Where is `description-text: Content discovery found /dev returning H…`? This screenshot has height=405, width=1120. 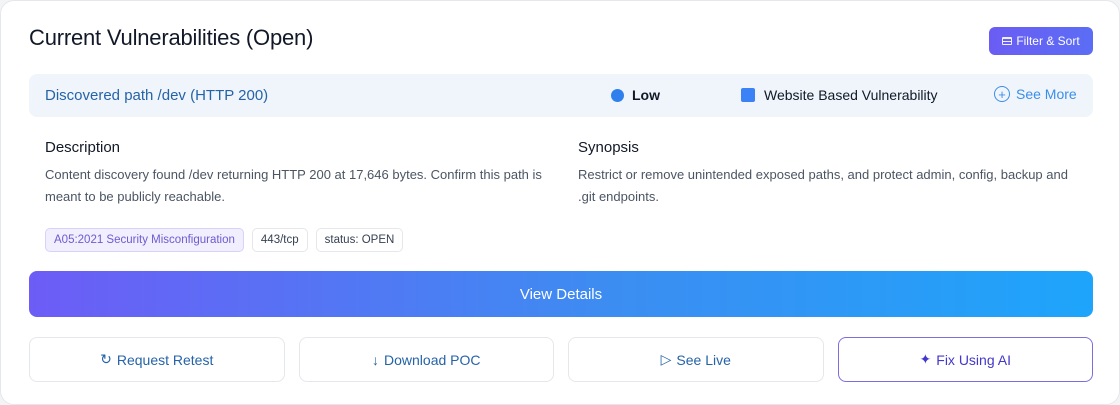 description-text: Content discovery found /dev returning H… is located at coordinates (293, 185).